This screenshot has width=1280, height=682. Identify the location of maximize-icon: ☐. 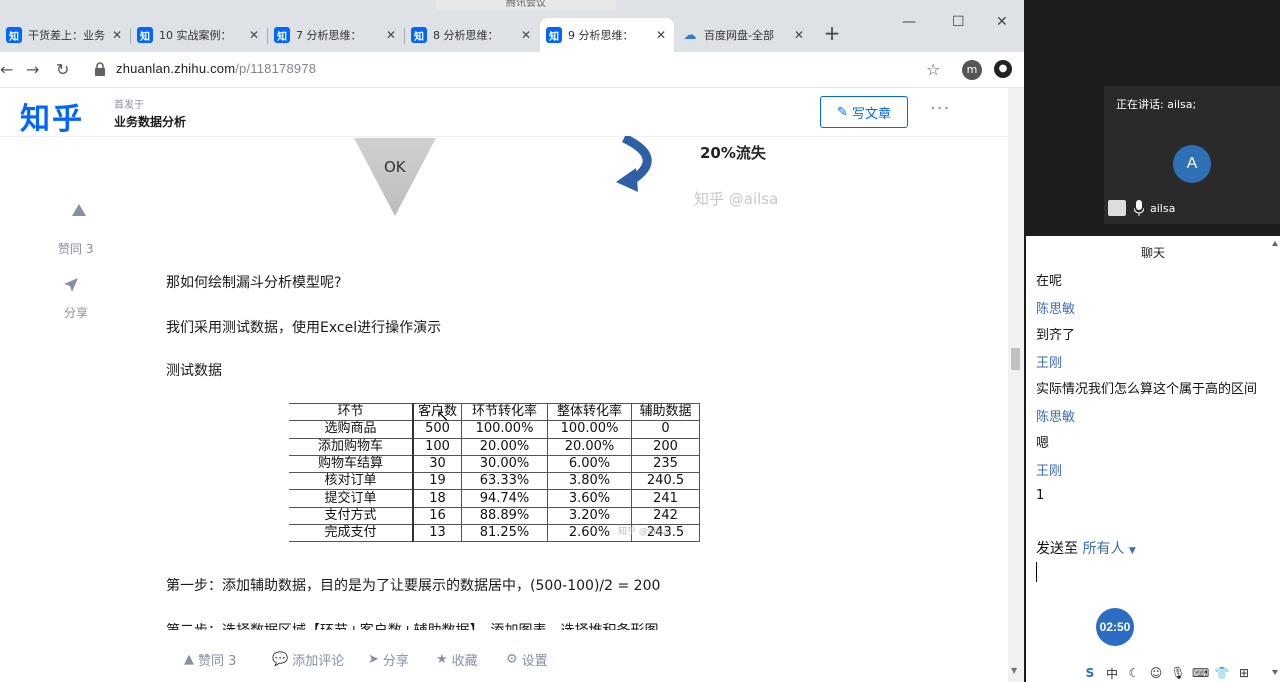
(958, 22).